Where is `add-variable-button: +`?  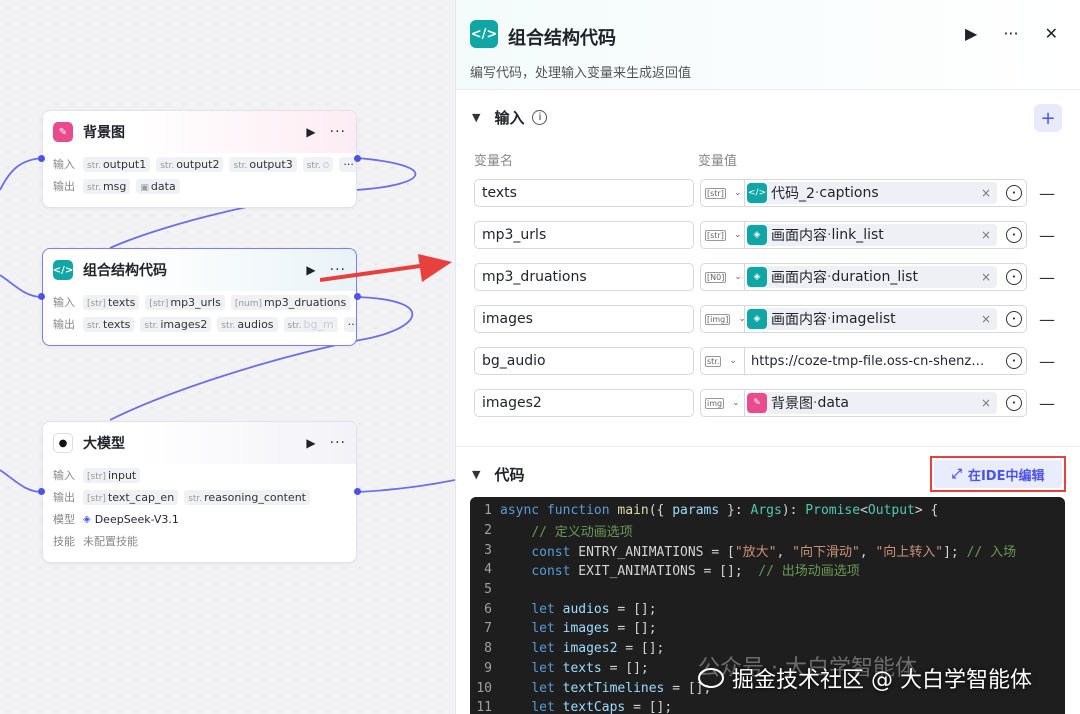
add-variable-button: + is located at coordinates (1048, 118).